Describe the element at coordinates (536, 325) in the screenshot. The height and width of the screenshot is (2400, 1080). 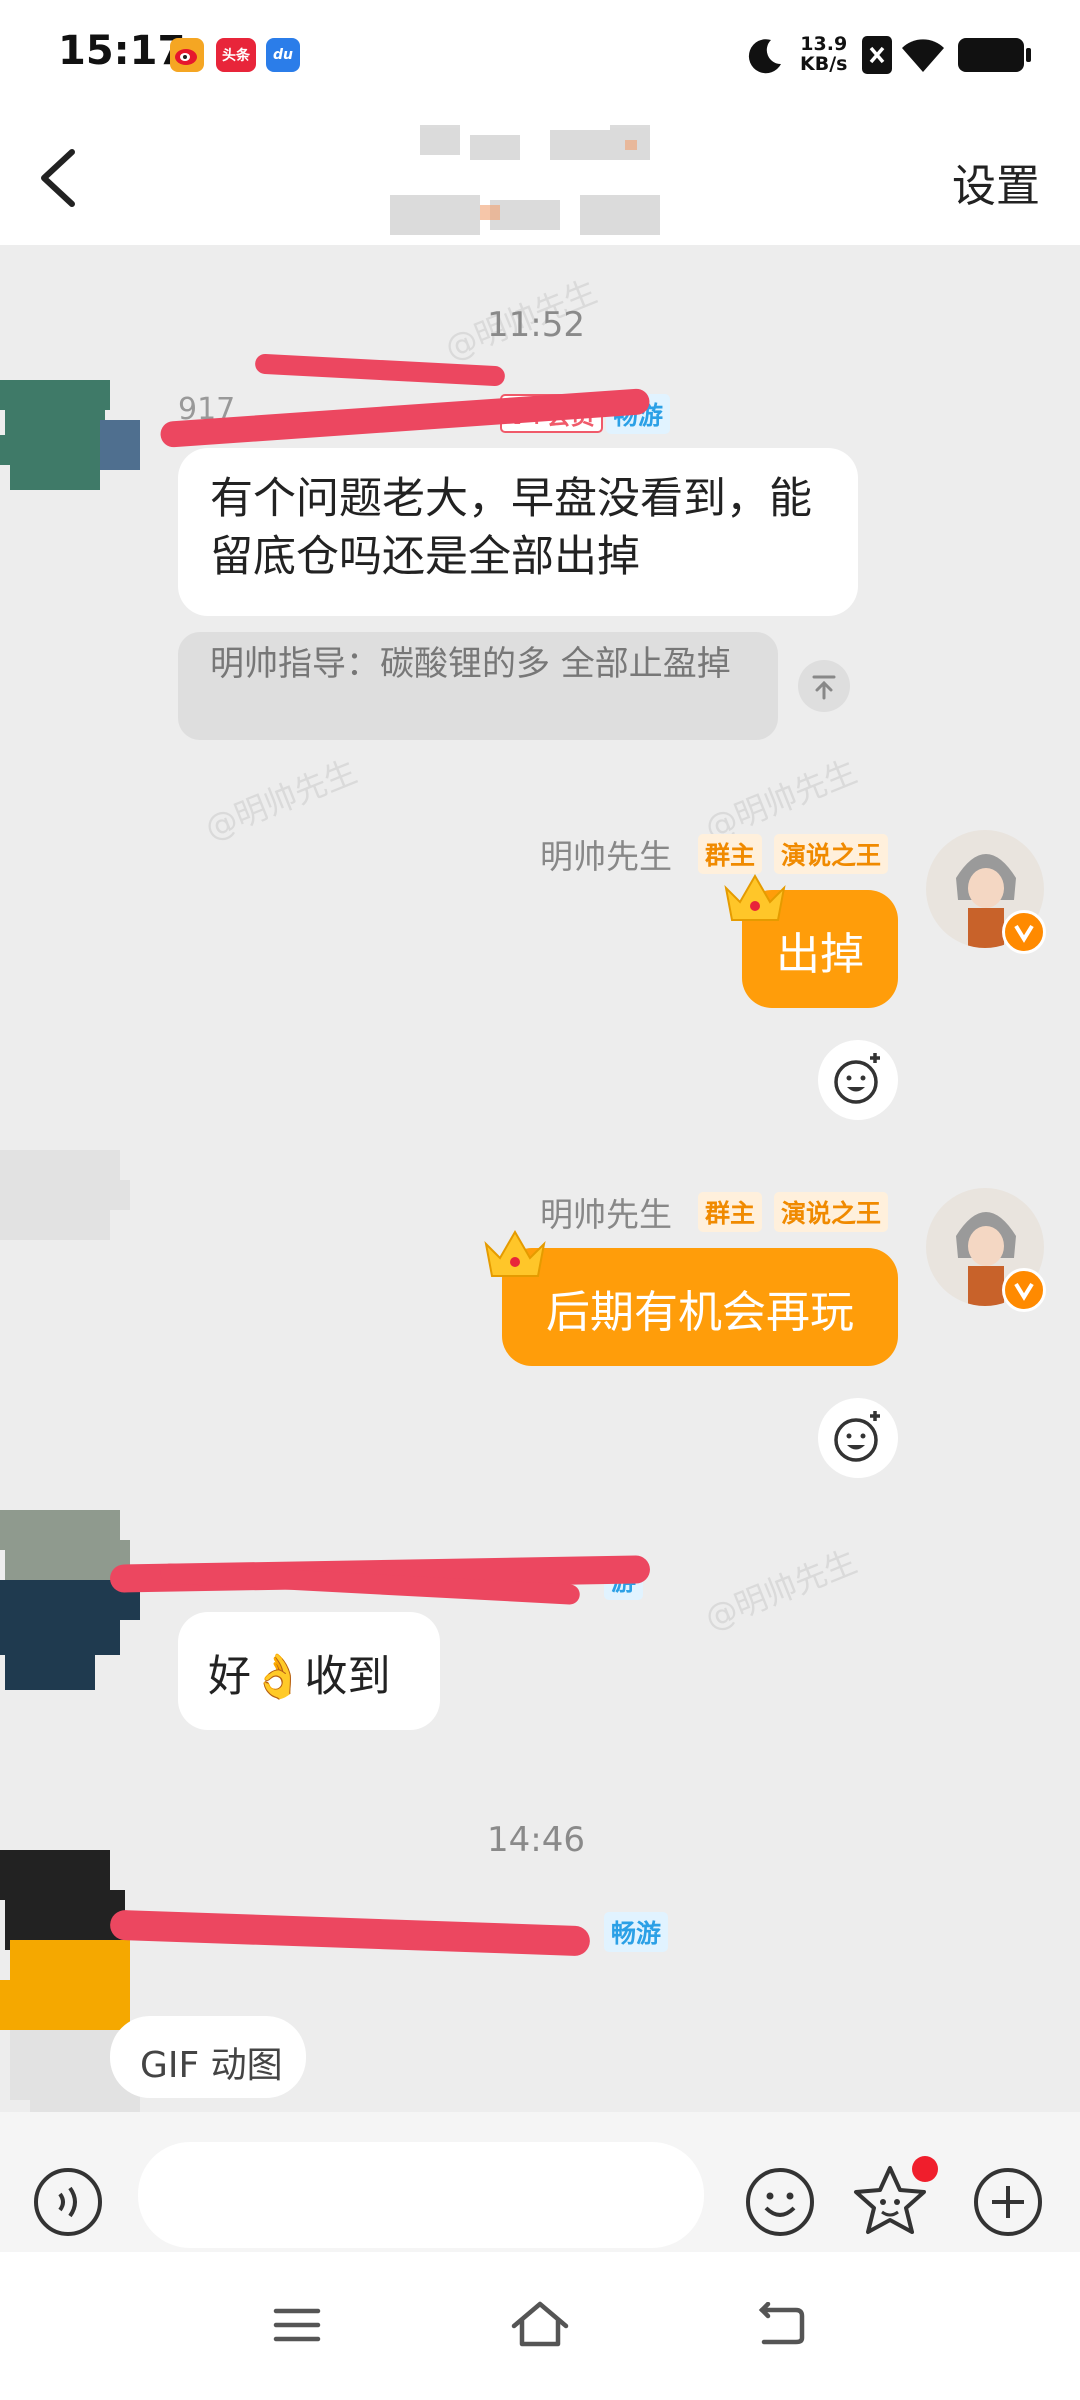
I see `timestamp: 11:52` at that location.